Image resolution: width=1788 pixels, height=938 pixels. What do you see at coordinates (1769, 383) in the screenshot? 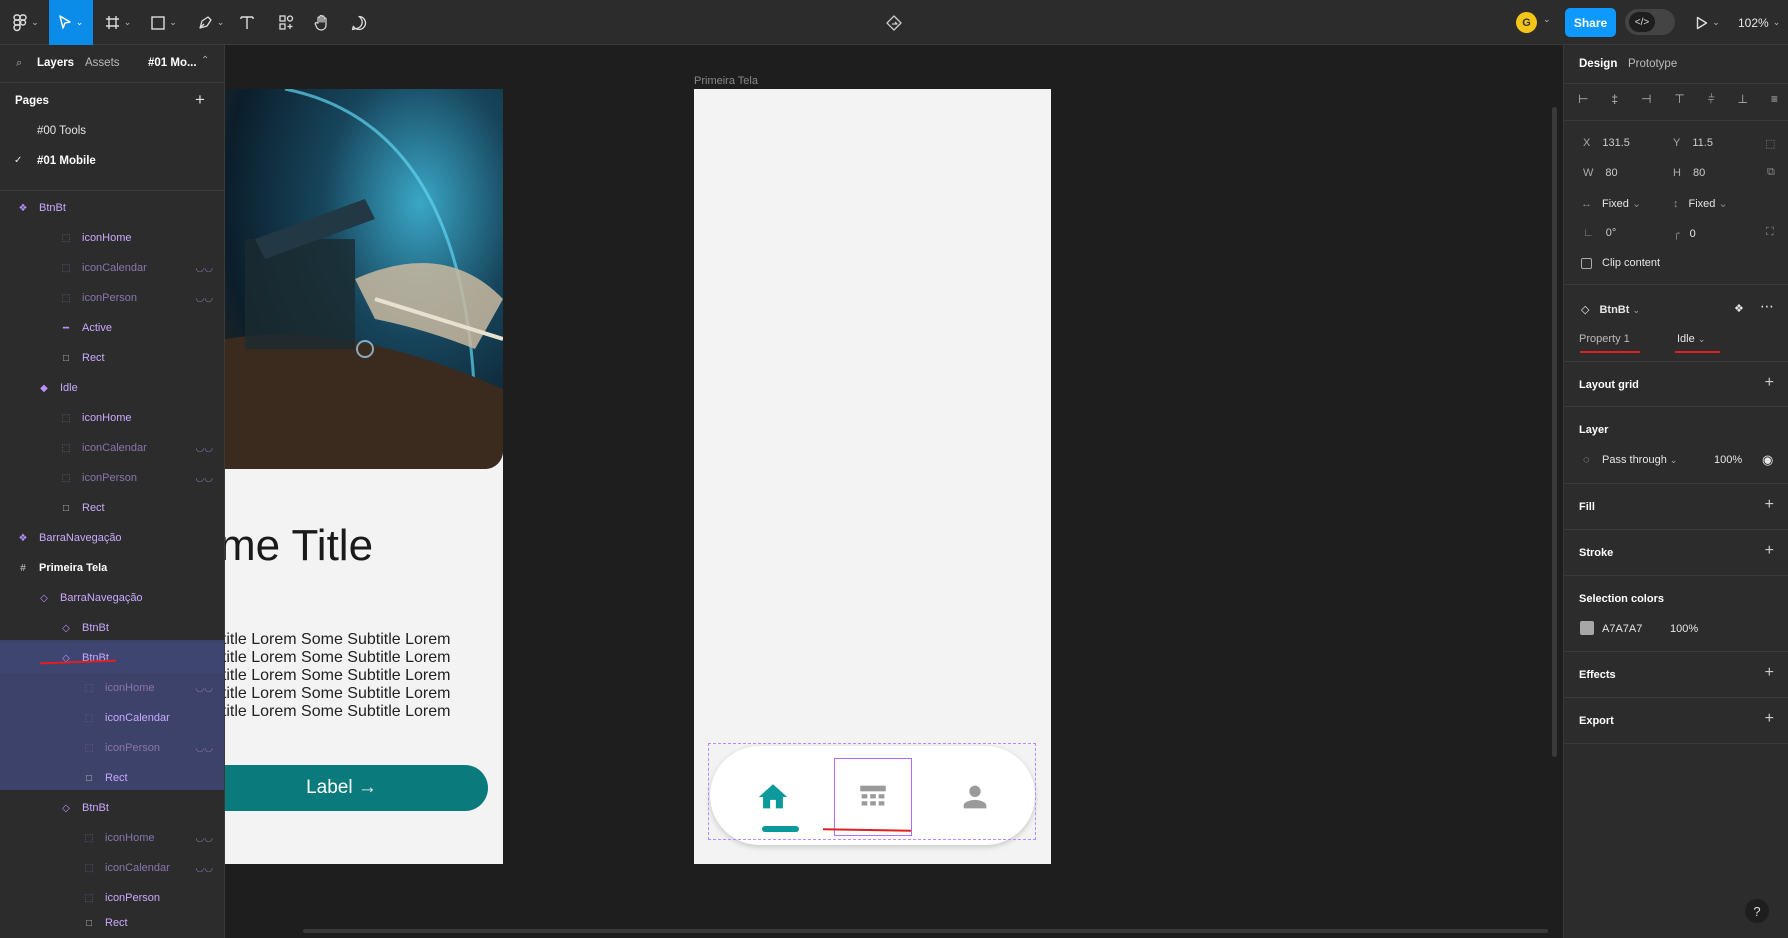
I see `add-layout-grid-icon: +` at bounding box center [1769, 383].